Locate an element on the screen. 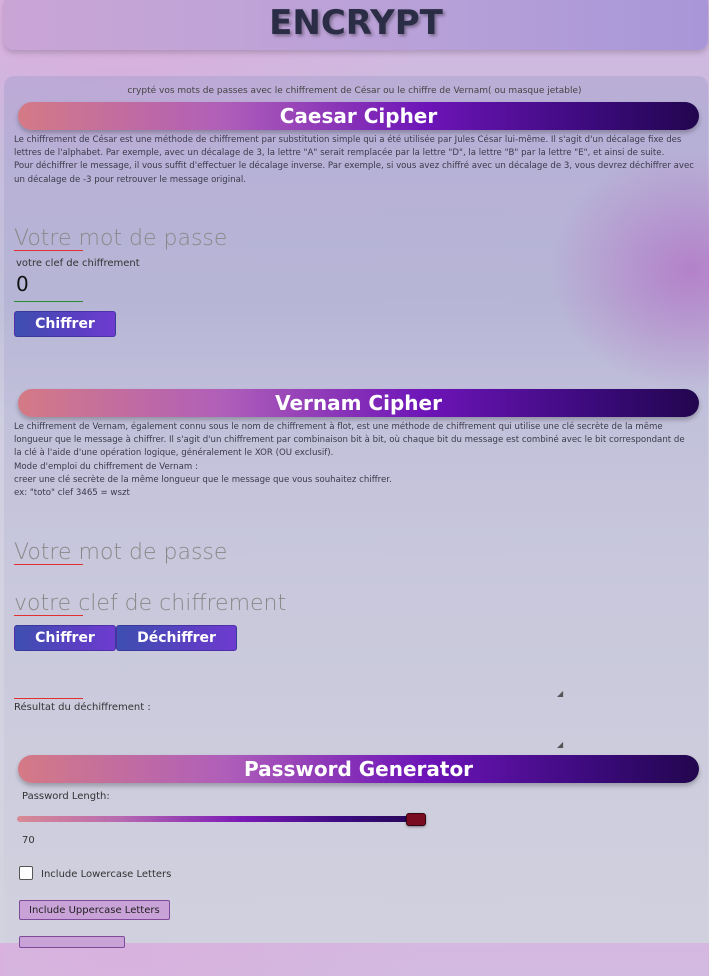 Image resolution: width=709 pixels, height=976 pixels. vernam-output-resize-handle: ◢ is located at coordinates (560, 694).